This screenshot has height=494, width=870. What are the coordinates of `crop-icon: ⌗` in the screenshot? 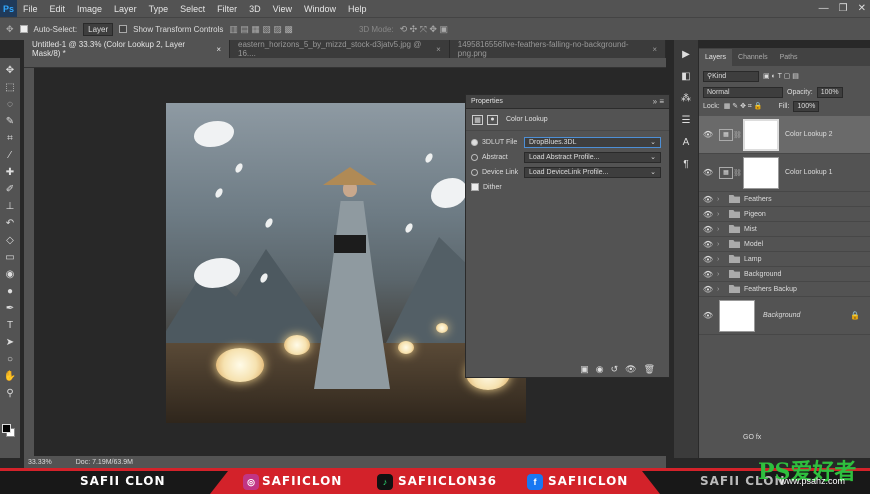 It's located at (10, 138).